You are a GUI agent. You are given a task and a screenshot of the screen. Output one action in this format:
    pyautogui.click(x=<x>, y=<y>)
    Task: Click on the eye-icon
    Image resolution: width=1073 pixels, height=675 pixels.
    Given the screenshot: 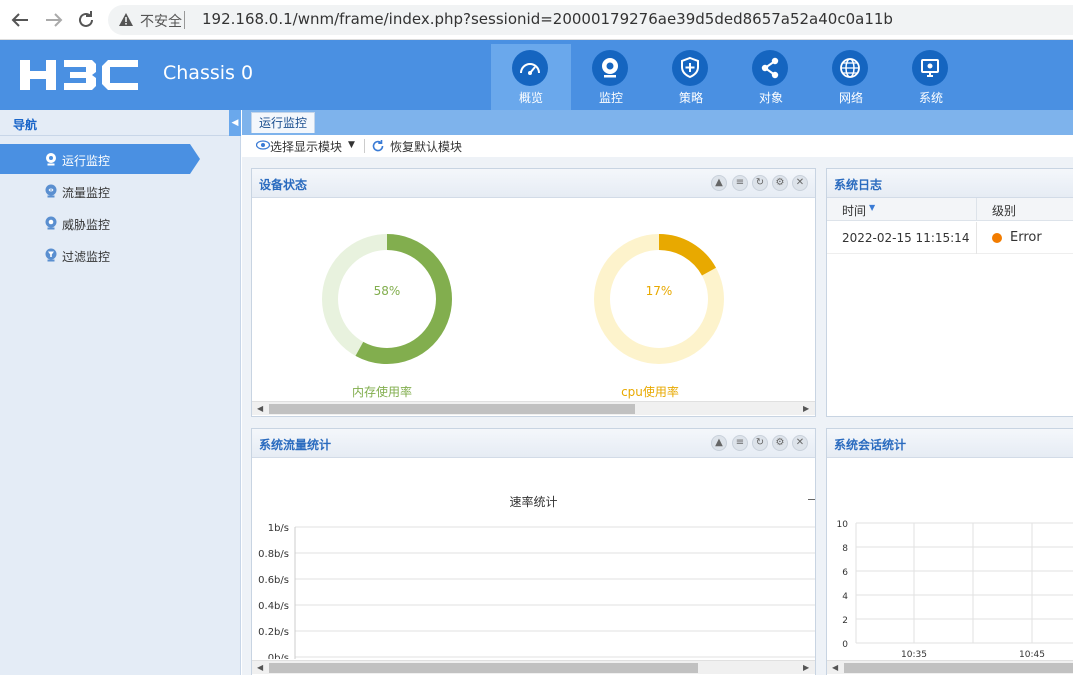 What is the action you would take?
    pyautogui.click(x=263, y=145)
    